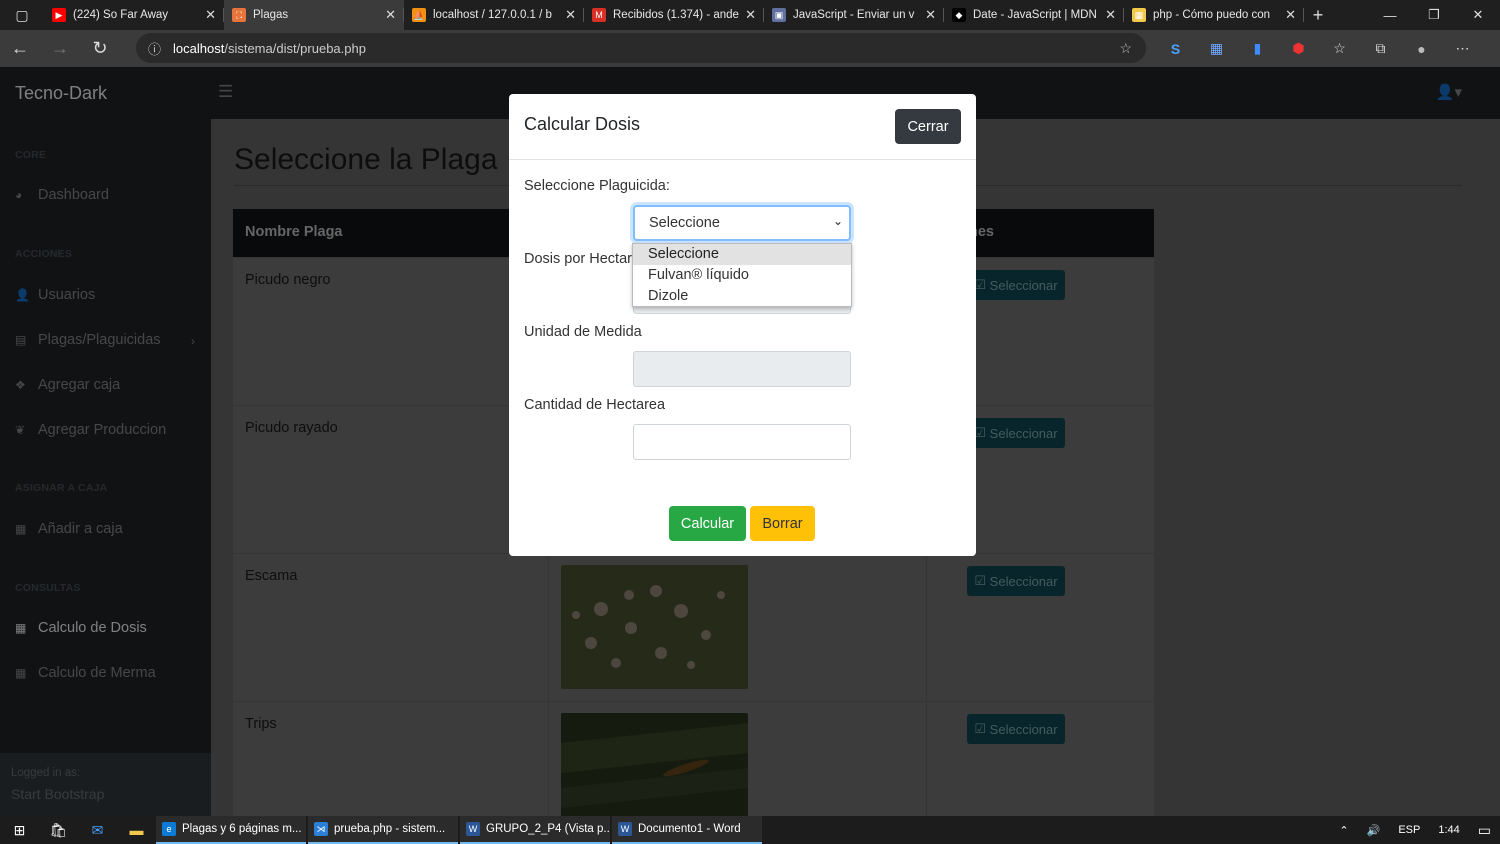 The image size is (1500, 844). What do you see at coordinates (1380, 48) in the screenshot?
I see `collections-icon: ⧉` at bounding box center [1380, 48].